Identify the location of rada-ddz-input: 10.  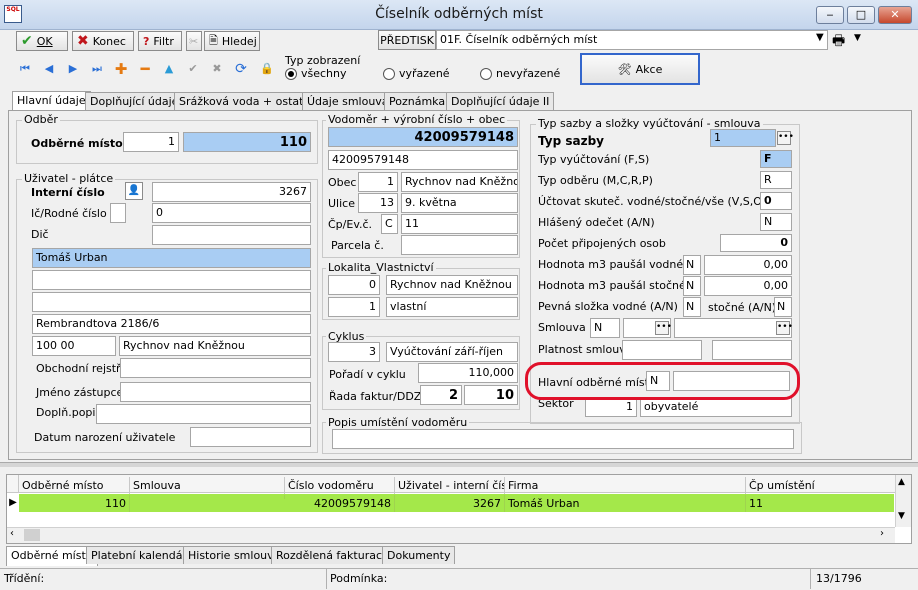
(491, 395).